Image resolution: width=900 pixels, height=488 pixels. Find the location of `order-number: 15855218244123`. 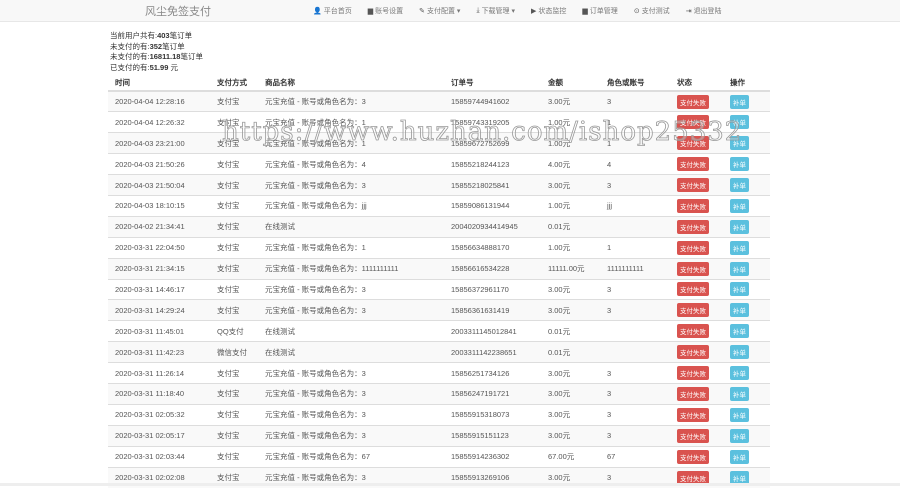

order-number: 15855218244123 is located at coordinates (492, 164).